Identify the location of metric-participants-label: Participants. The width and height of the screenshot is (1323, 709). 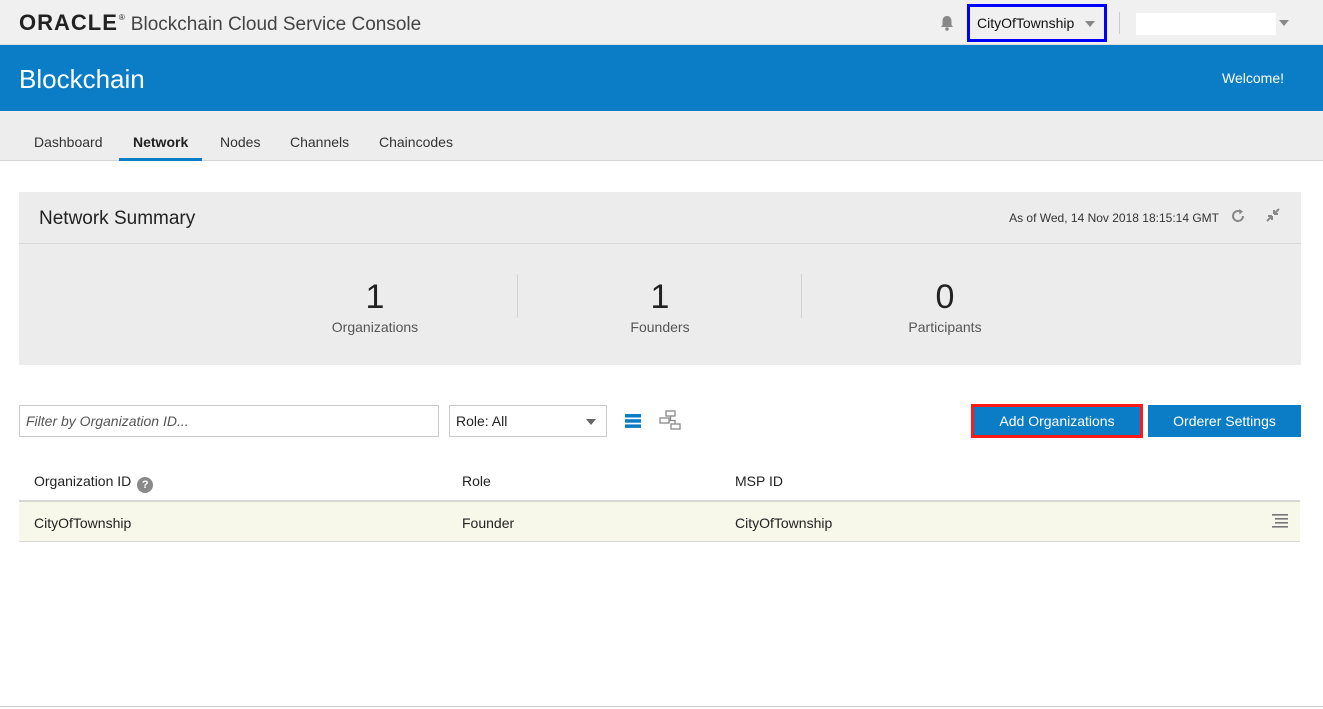
(945, 327).